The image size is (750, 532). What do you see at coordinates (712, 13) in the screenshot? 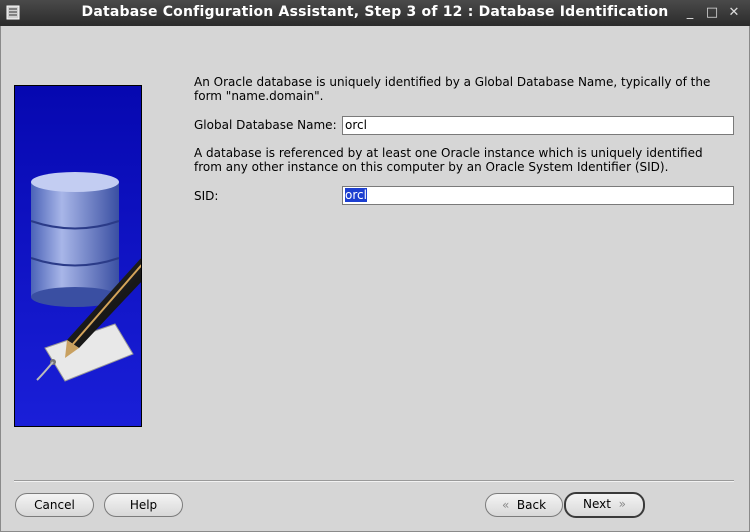
I see `maximize-button: □` at bounding box center [712, 13].